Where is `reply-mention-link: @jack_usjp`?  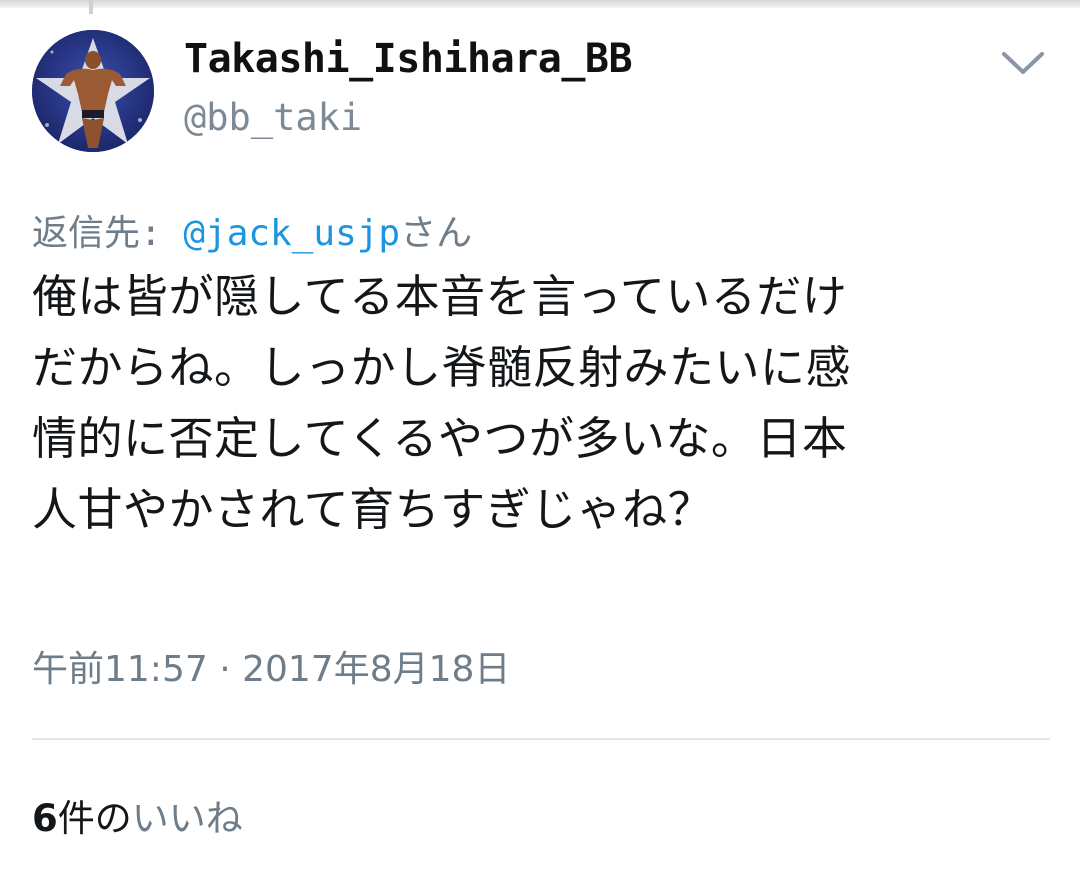 reply-mention-link: @jack_usjp is located at coordinates (291, 233).